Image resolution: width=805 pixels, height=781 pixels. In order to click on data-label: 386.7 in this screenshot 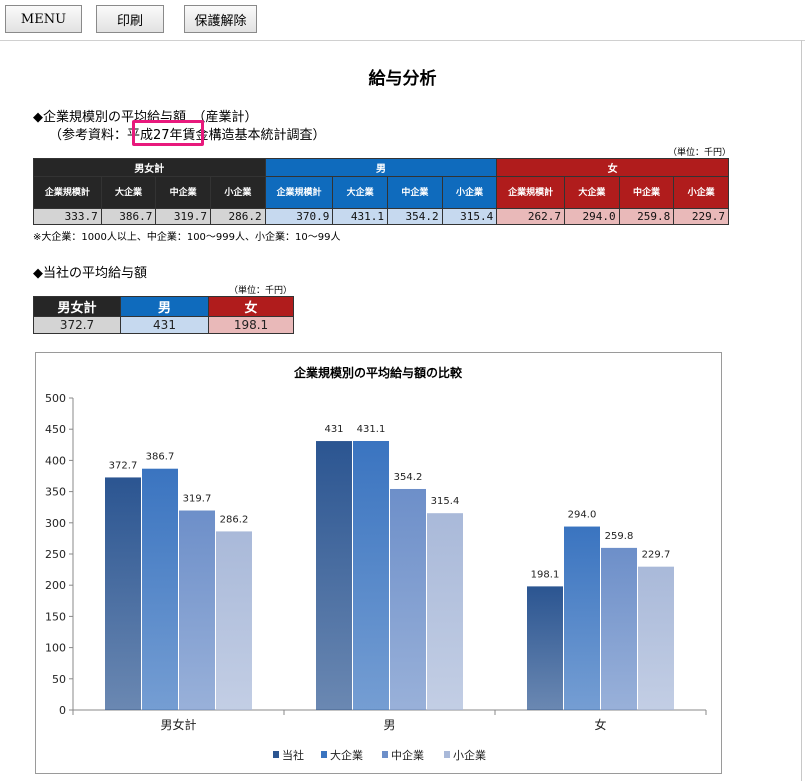, I will do `click(160, 457)`.